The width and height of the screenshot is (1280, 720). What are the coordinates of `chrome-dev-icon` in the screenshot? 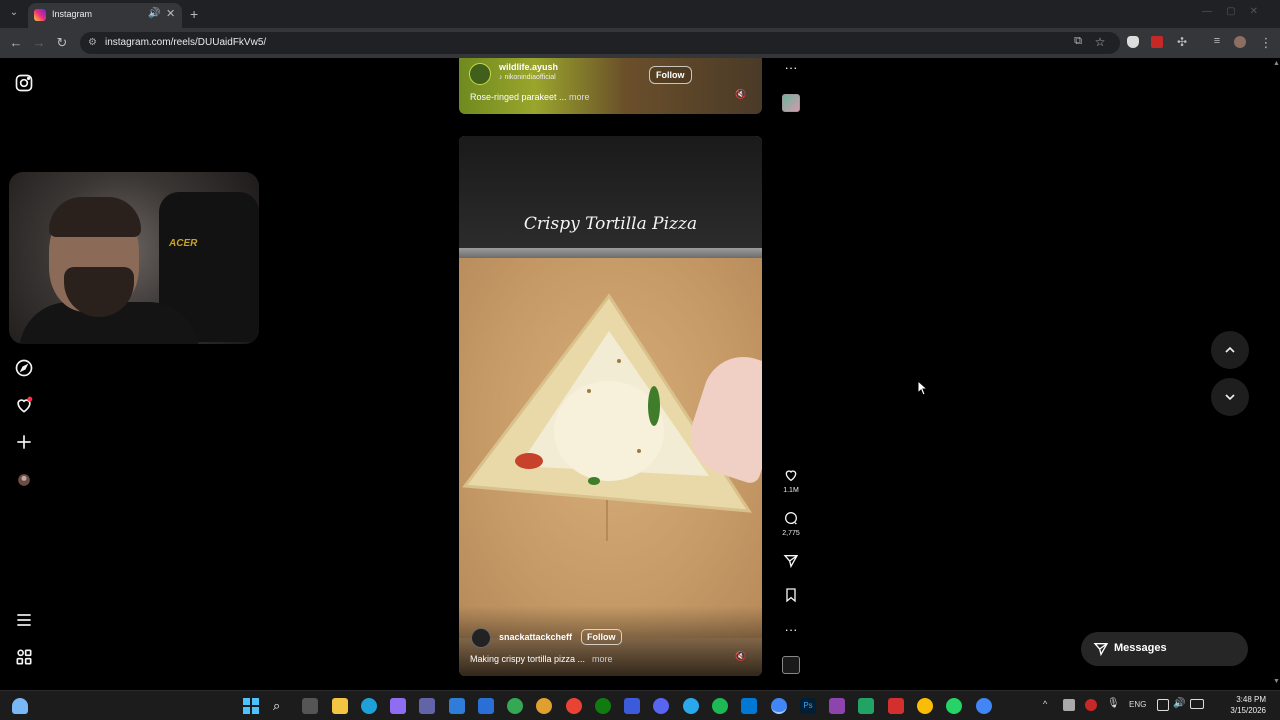 It's located at (984, 706).